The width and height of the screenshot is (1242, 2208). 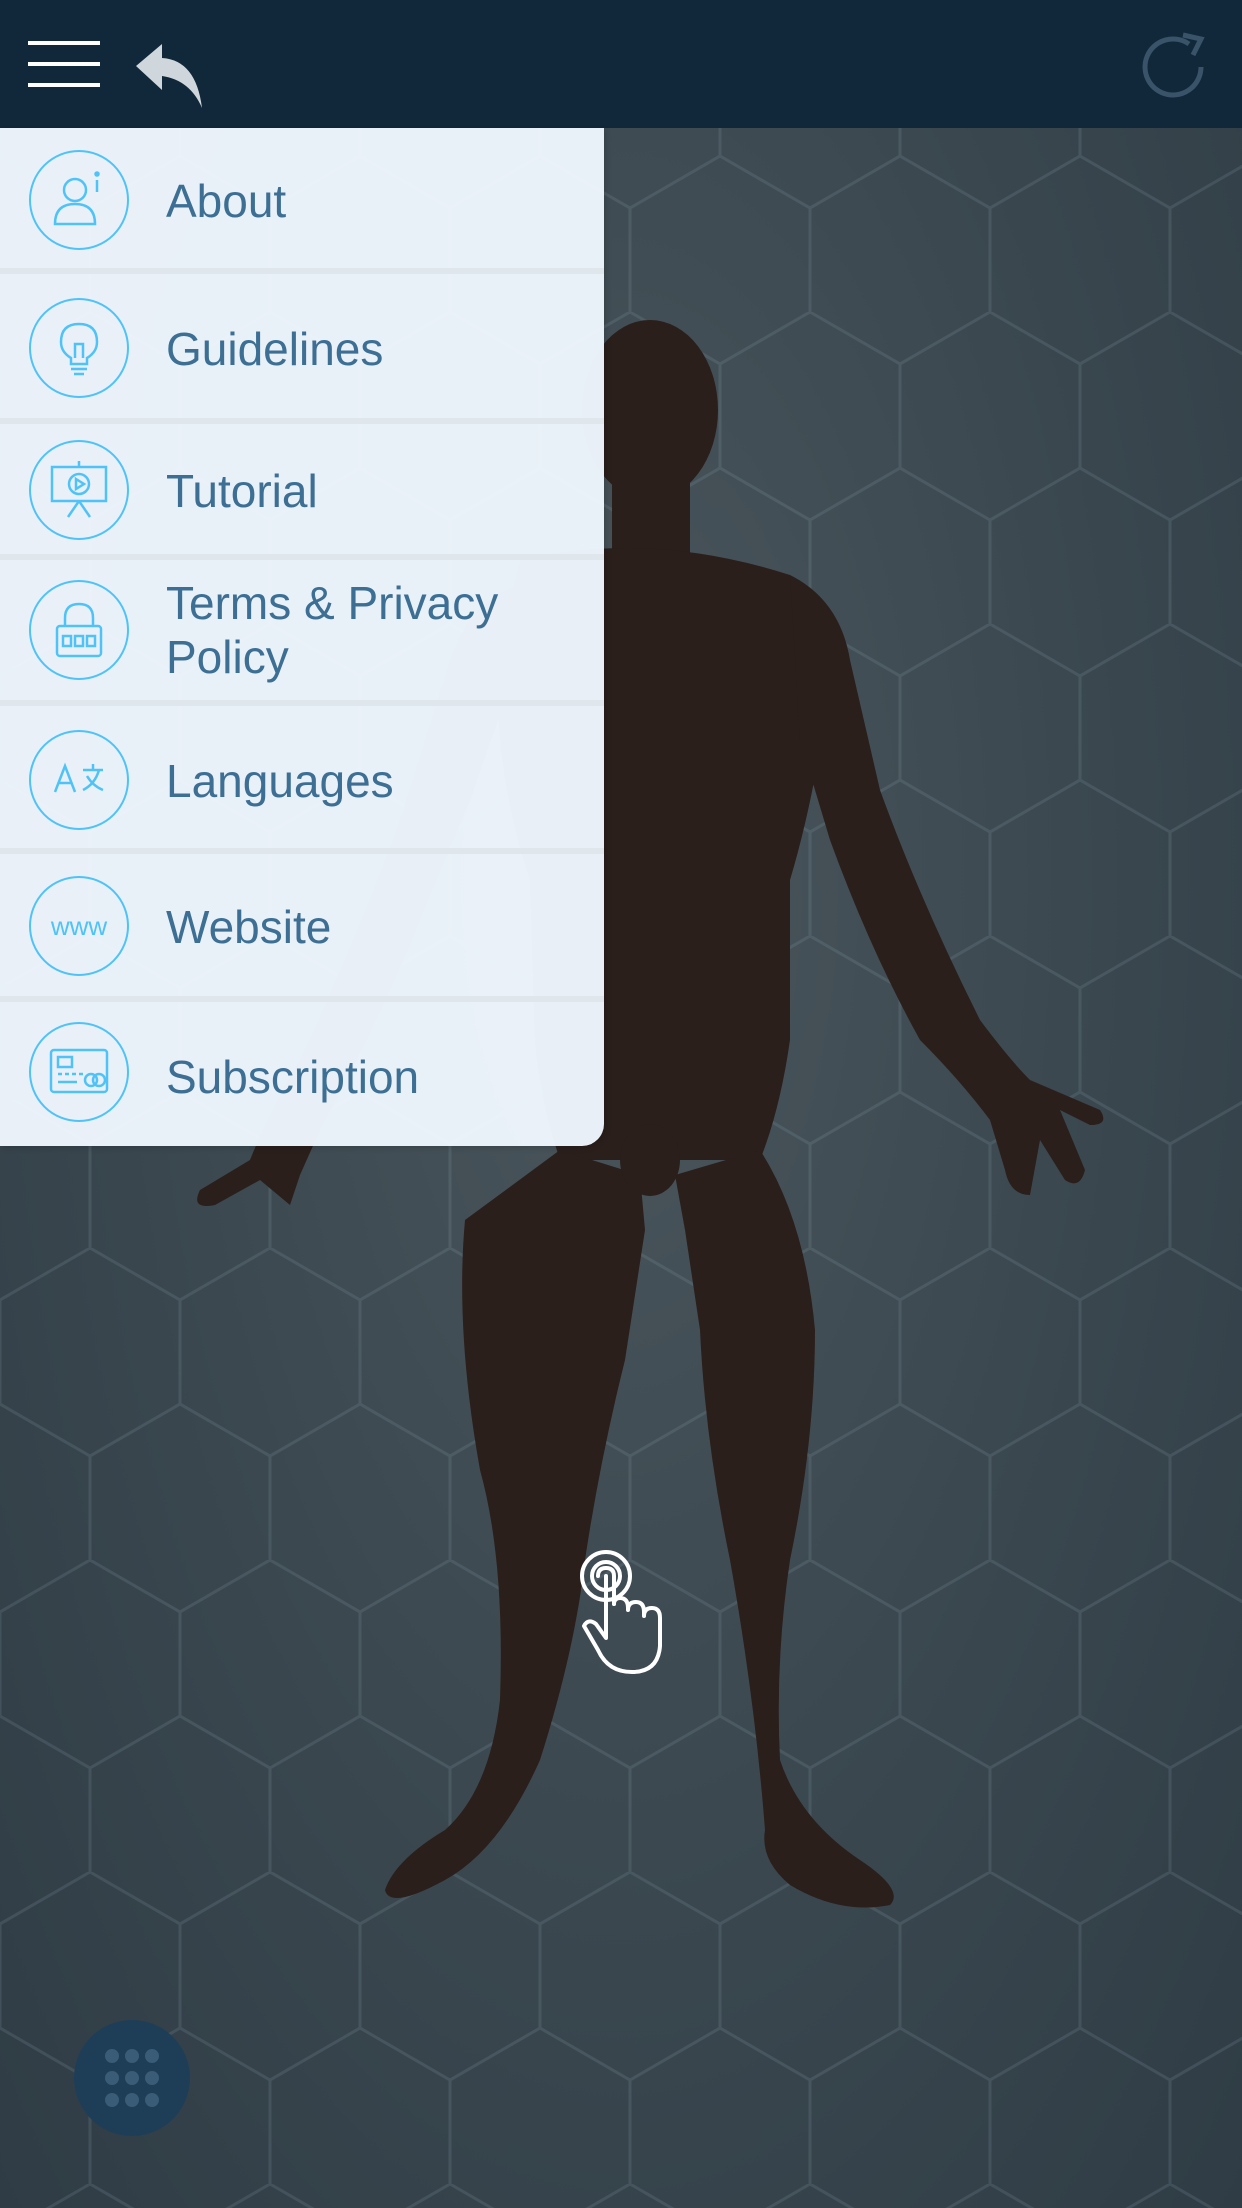 I want to click on menu-item-label: Subscription, so click(x=293, y=1077).